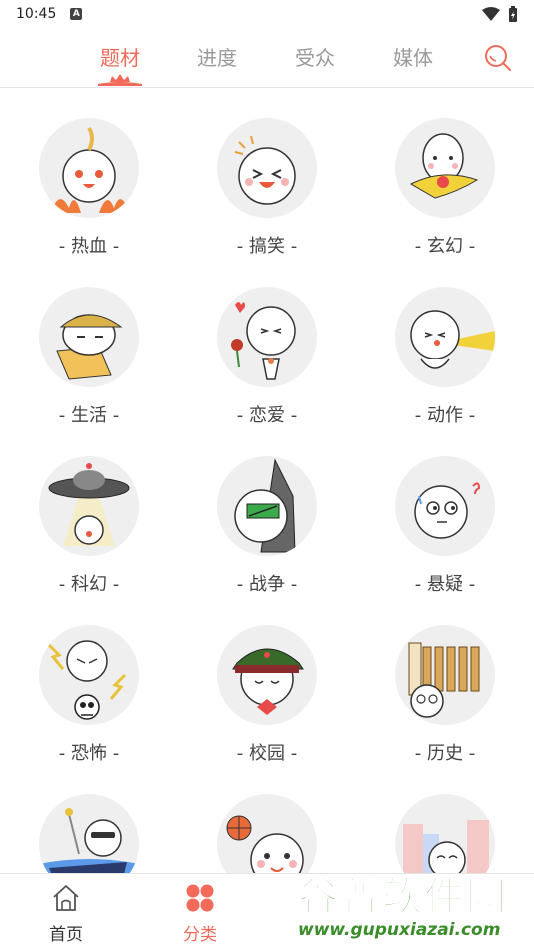 Image resolution: width=534 pixels, height=950 pixels. What do you see at coordinates (66, 898) in the screenshot?
I see `home-icon` at bounding box center [66, 898].